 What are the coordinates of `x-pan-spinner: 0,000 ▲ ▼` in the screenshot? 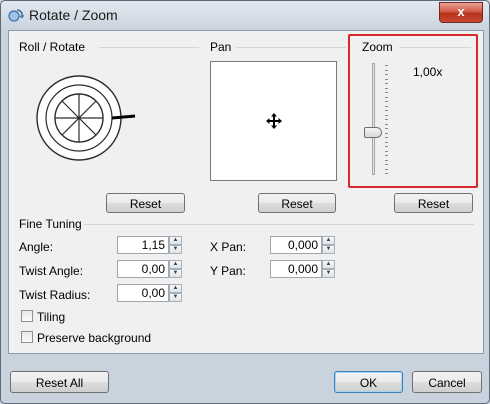 It's located at (302, 245).